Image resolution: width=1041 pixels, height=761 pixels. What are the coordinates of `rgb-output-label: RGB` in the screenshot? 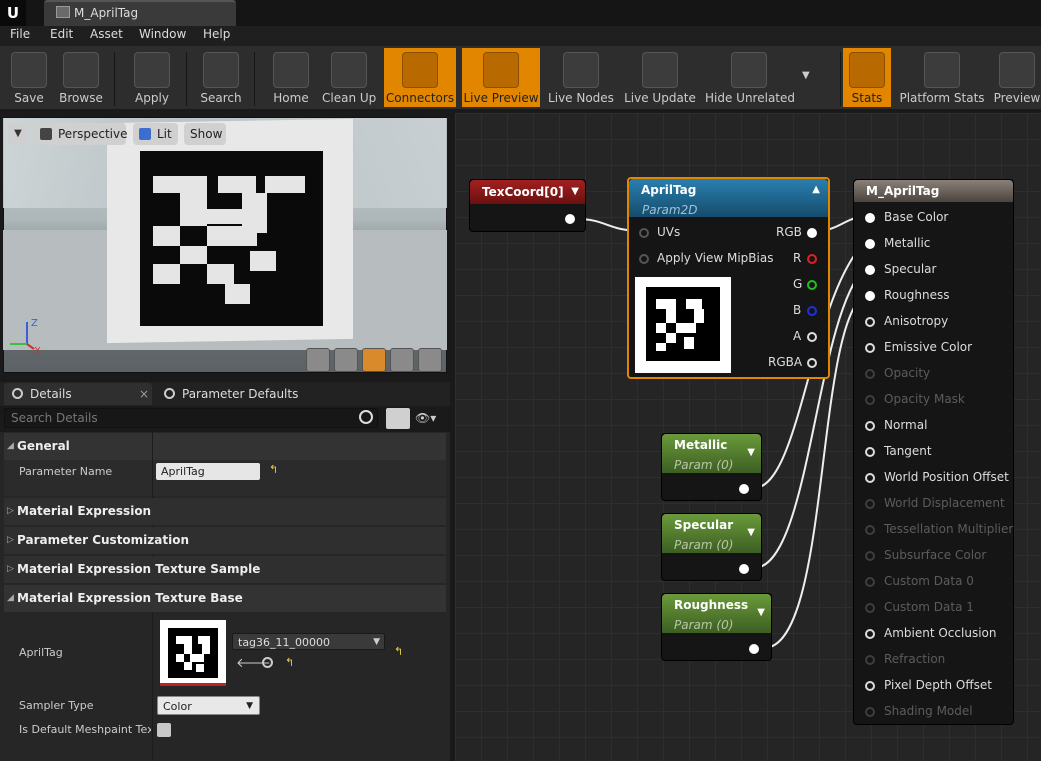 It's located at (789, 232).